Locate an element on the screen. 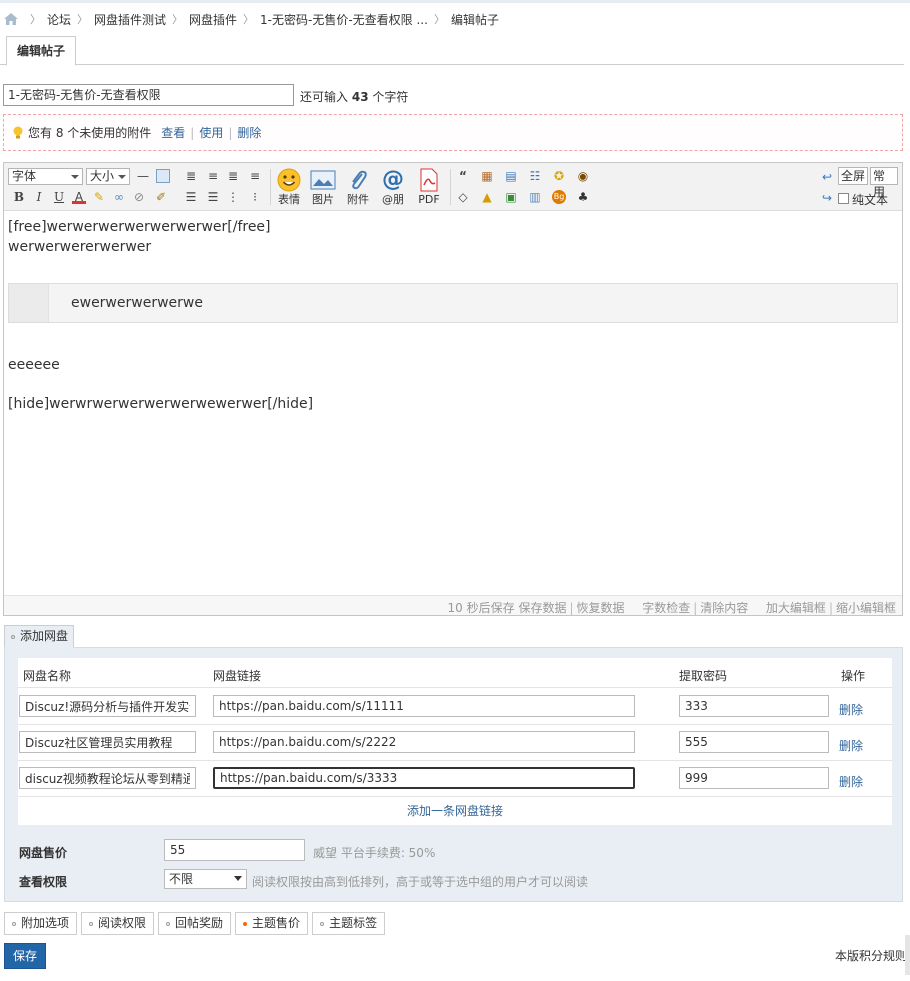  subject-input: 1-无密码-无售价-无查看权限 is located at coordinates (148, 95).